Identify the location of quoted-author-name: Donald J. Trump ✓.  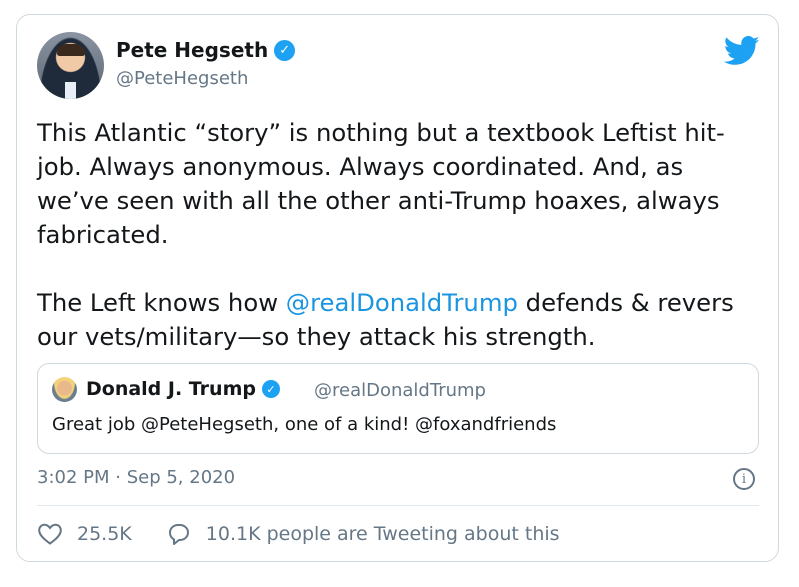
(183, 389).